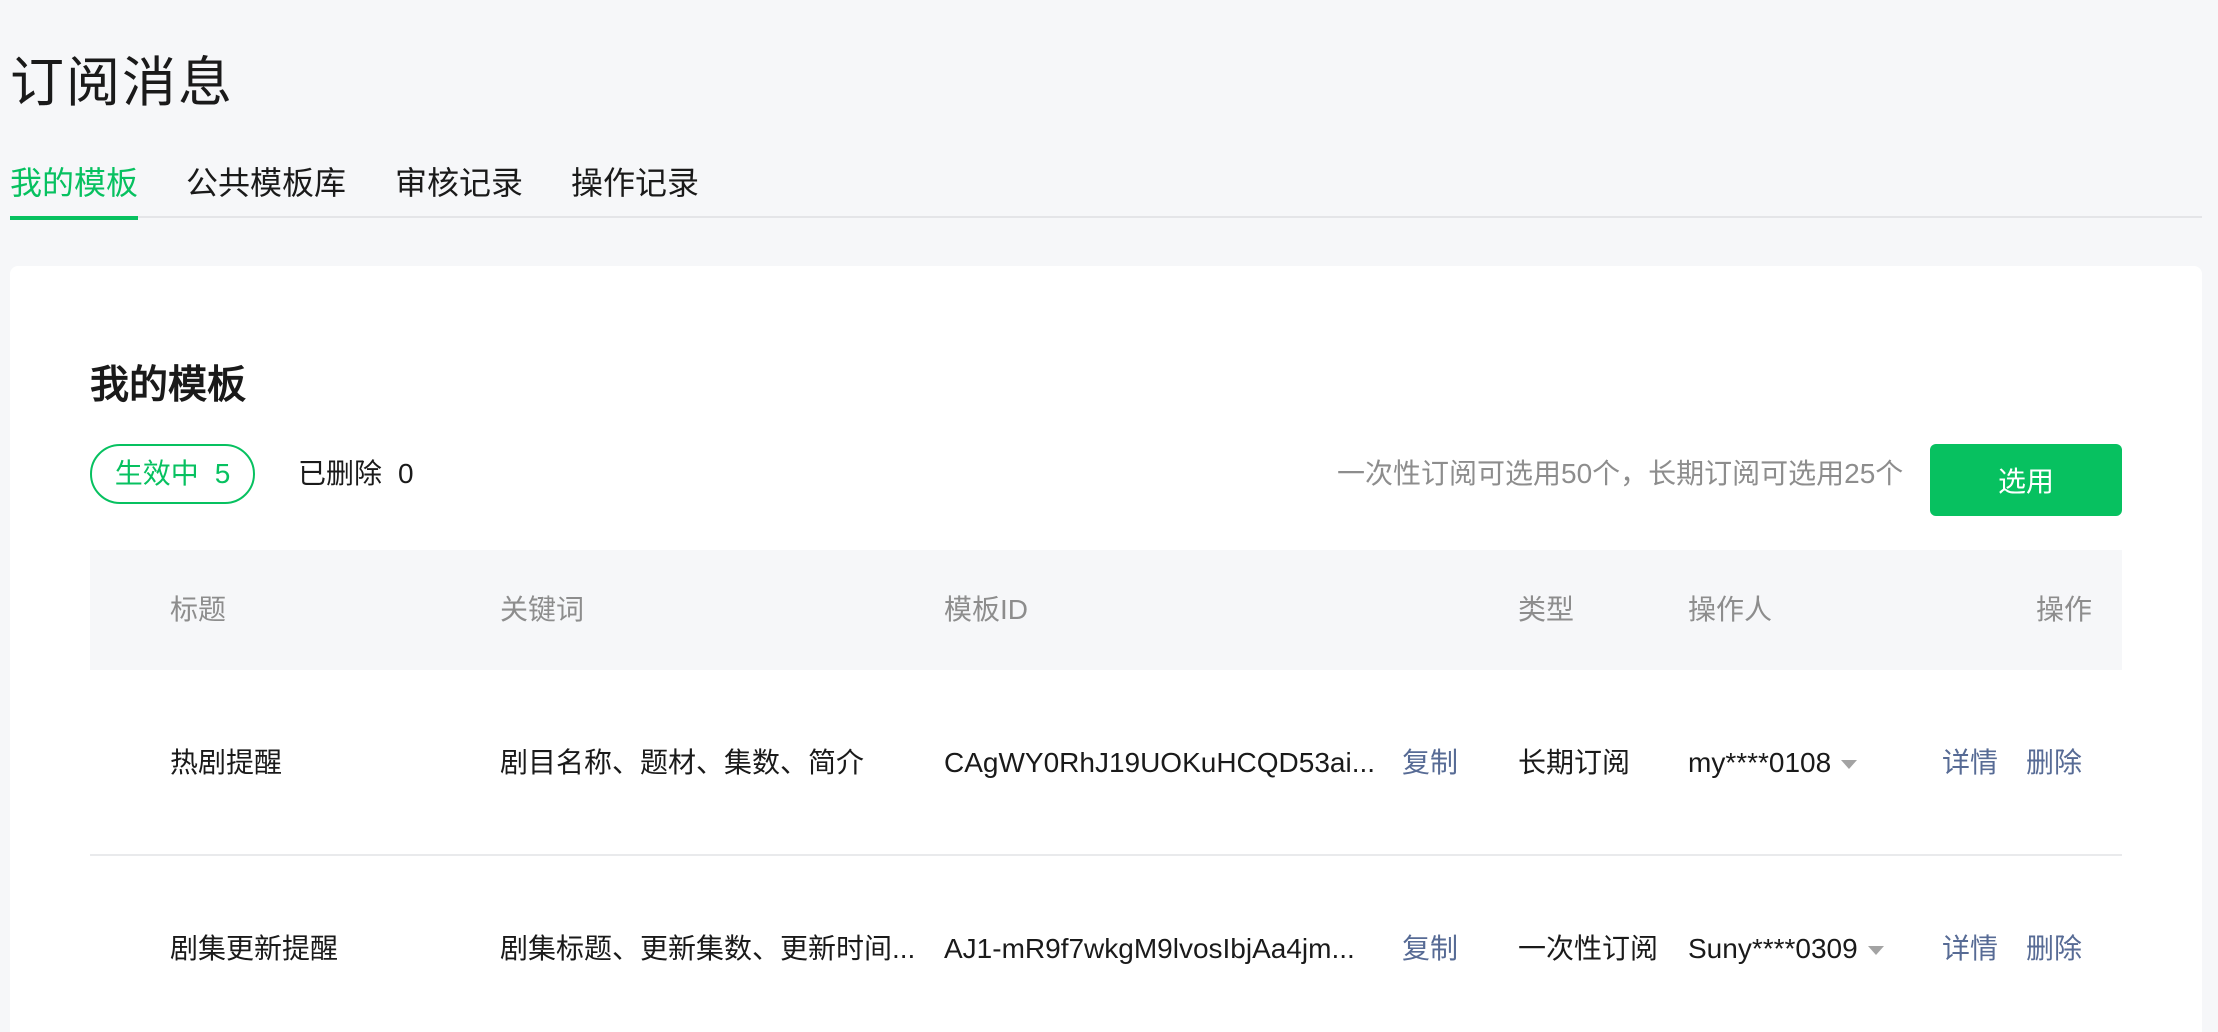 Image resolution: width=2218 pixels, height=1032 pixels. I want to click on operator-dropdown: Suny****0309, so click(1786, 944).